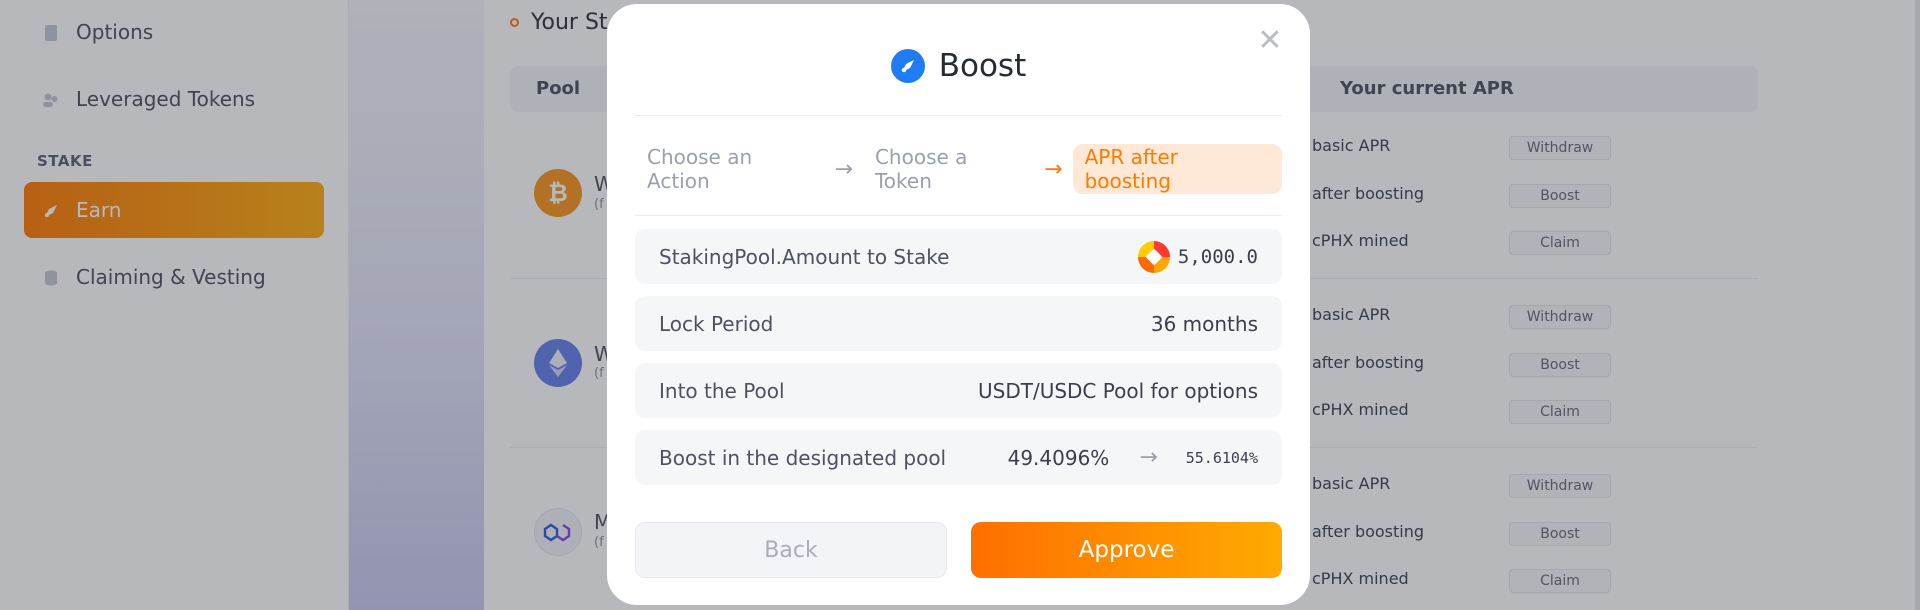 Image resolution: width=1920 pixels, height=610 pixels. I want to click on lock-period-label: Lock Period, so click(716, 323).